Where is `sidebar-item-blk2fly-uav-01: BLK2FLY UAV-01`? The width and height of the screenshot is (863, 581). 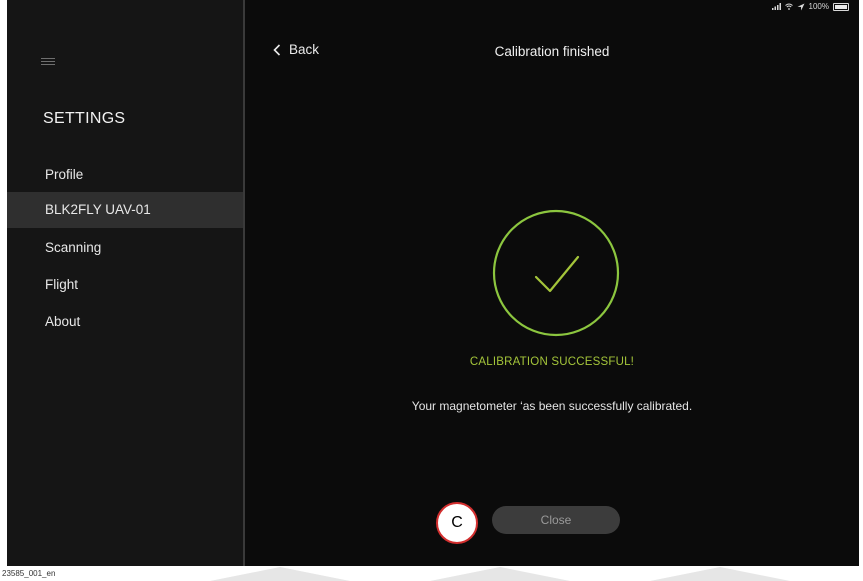
sidebar-item-blk2fly-uav-01: BLK2FLY UAV-01 is located at coordinates (125, 210).